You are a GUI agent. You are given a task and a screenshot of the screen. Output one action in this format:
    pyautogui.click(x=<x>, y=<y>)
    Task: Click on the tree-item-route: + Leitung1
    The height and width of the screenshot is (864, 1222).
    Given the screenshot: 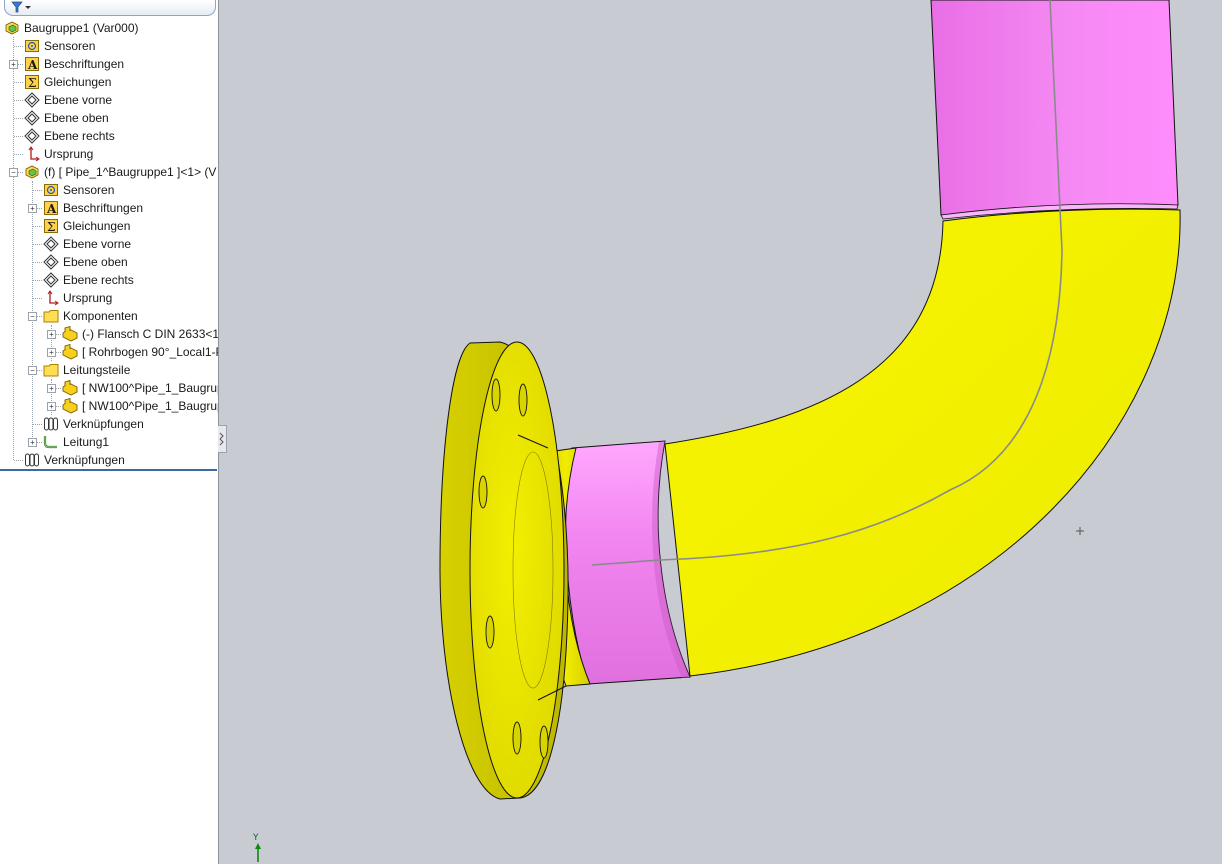 What is the action you would take?
    pyautogui.click(x=109, y=442)
    